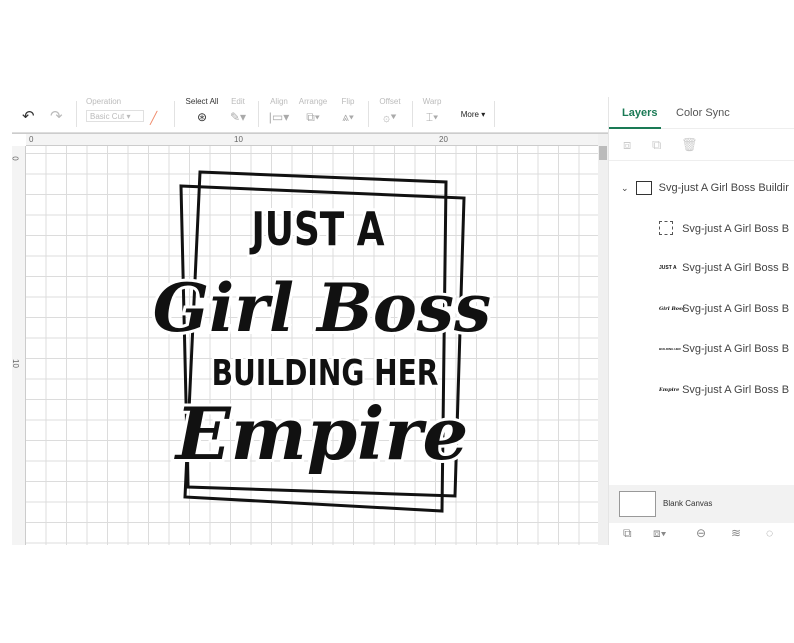 This screenshot has height=643, width=794. What do you see at coordinates (238, 101) in the screenshot?
I see `edit-label: Edit` at bounding box center [238, 101].